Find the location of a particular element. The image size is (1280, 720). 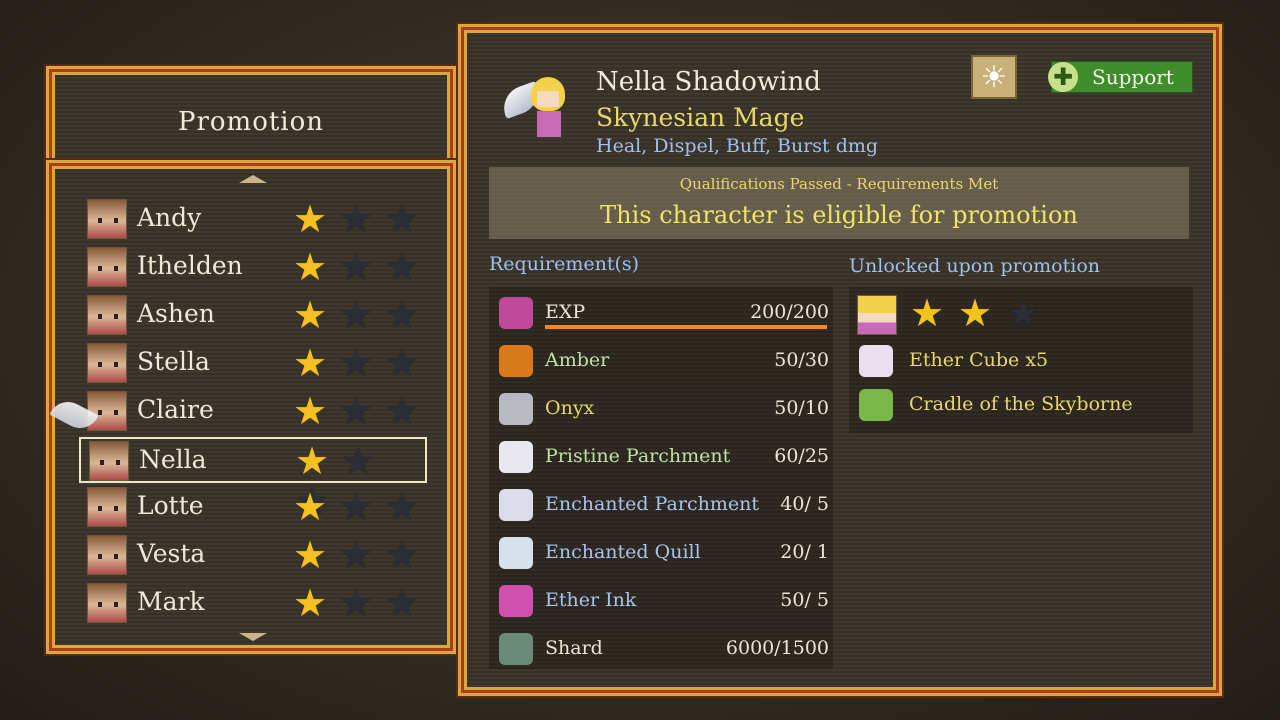

roster-item: Ithelden ★ ★ ★ is located at coordinates (252, 267).